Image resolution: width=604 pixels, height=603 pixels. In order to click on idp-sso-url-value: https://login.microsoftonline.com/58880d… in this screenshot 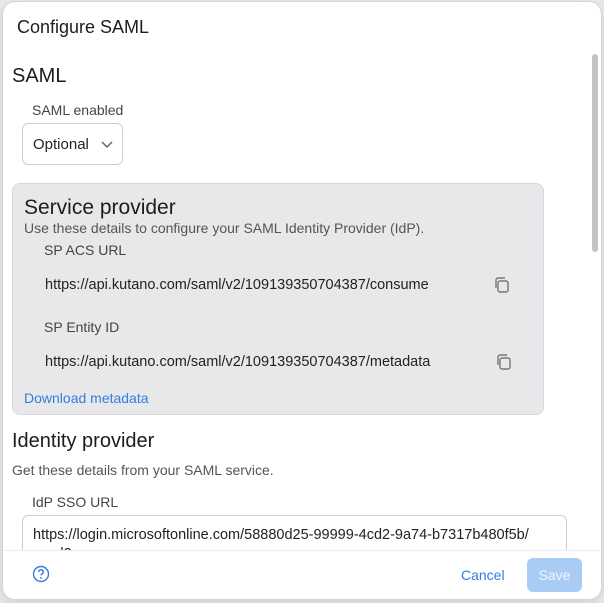, I will do `click(281, 538)`.